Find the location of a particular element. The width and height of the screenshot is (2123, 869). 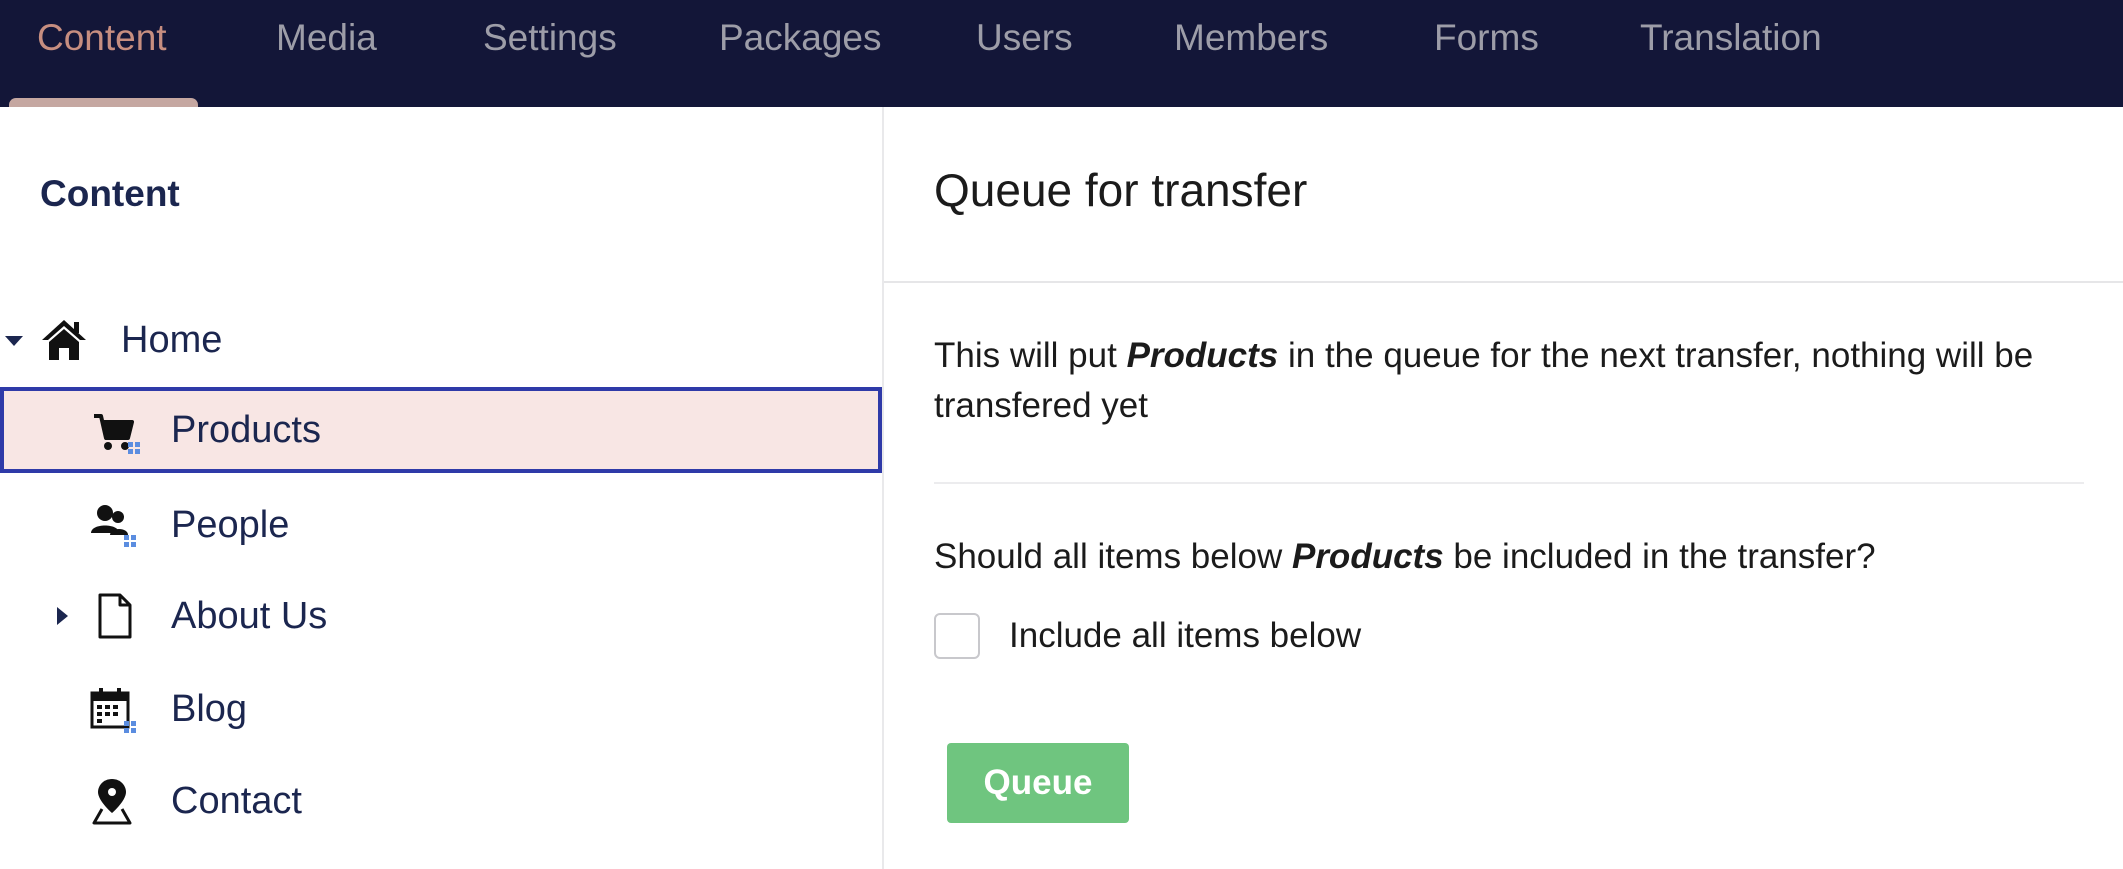

tree-item-label: People is located at coordinates (230, 525).